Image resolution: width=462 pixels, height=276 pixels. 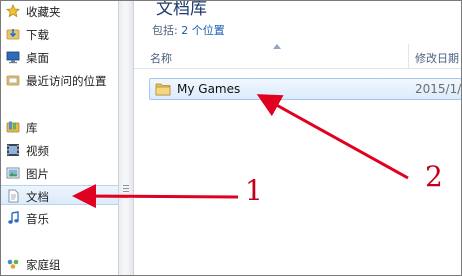 I want to click on nav-item-favorites: 收藏夹, so click(x=59, y=11).